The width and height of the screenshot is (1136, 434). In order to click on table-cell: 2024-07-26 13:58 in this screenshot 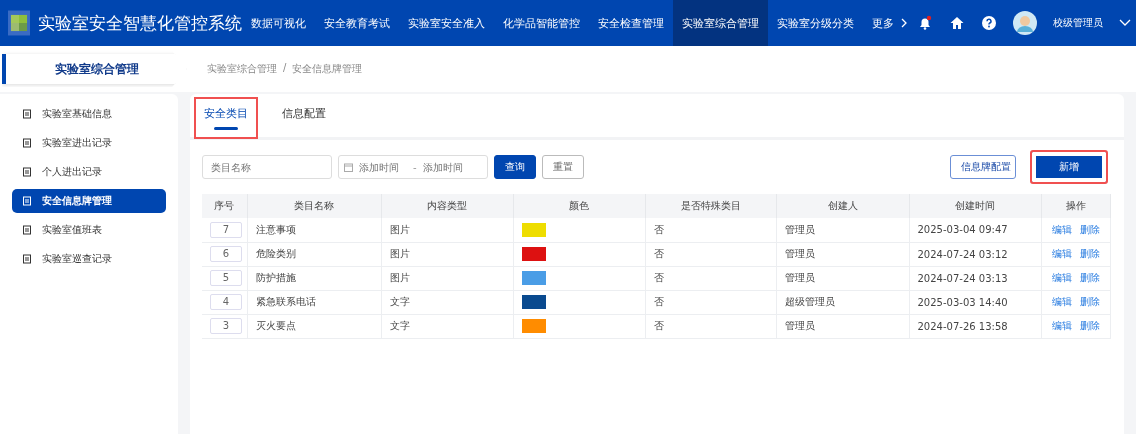, I will do `click(975, 326)`.